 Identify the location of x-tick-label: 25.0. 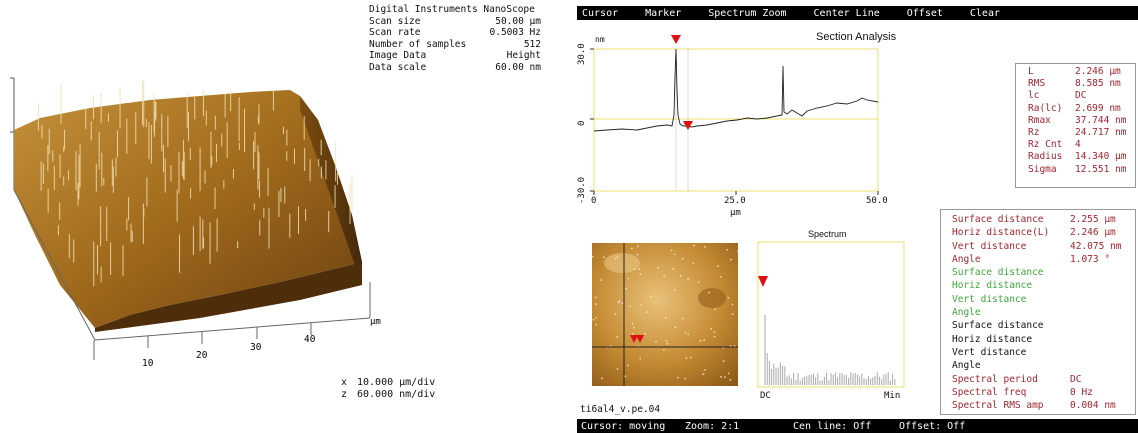
(735, 201).